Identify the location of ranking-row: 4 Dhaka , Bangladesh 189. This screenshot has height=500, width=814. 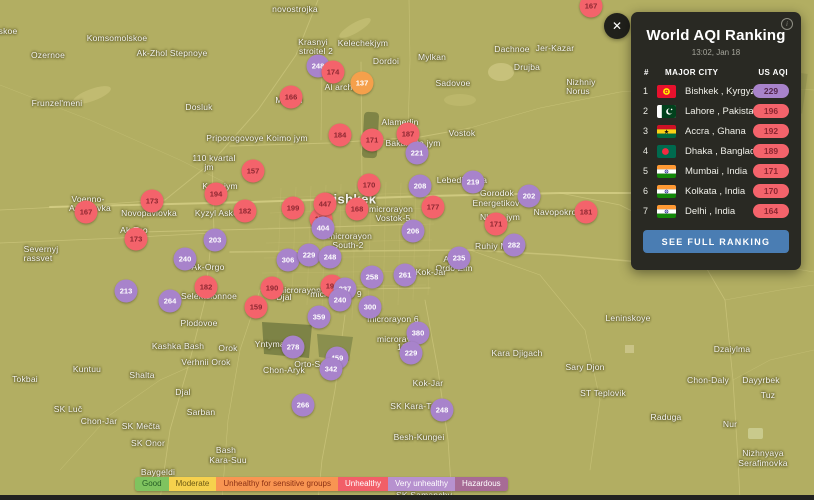
(716, 151).